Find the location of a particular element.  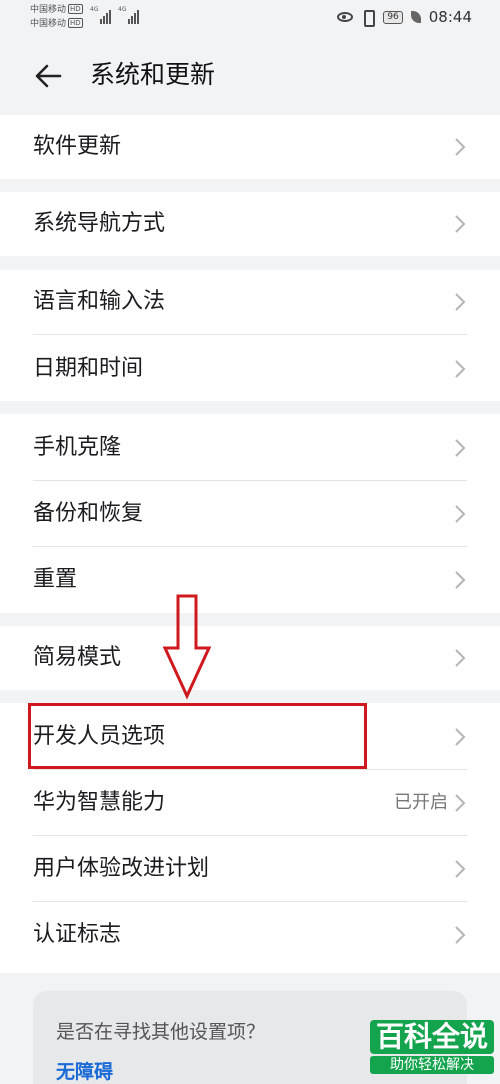

menu-item-reset: 重置 is located at coordinates (250, 580).